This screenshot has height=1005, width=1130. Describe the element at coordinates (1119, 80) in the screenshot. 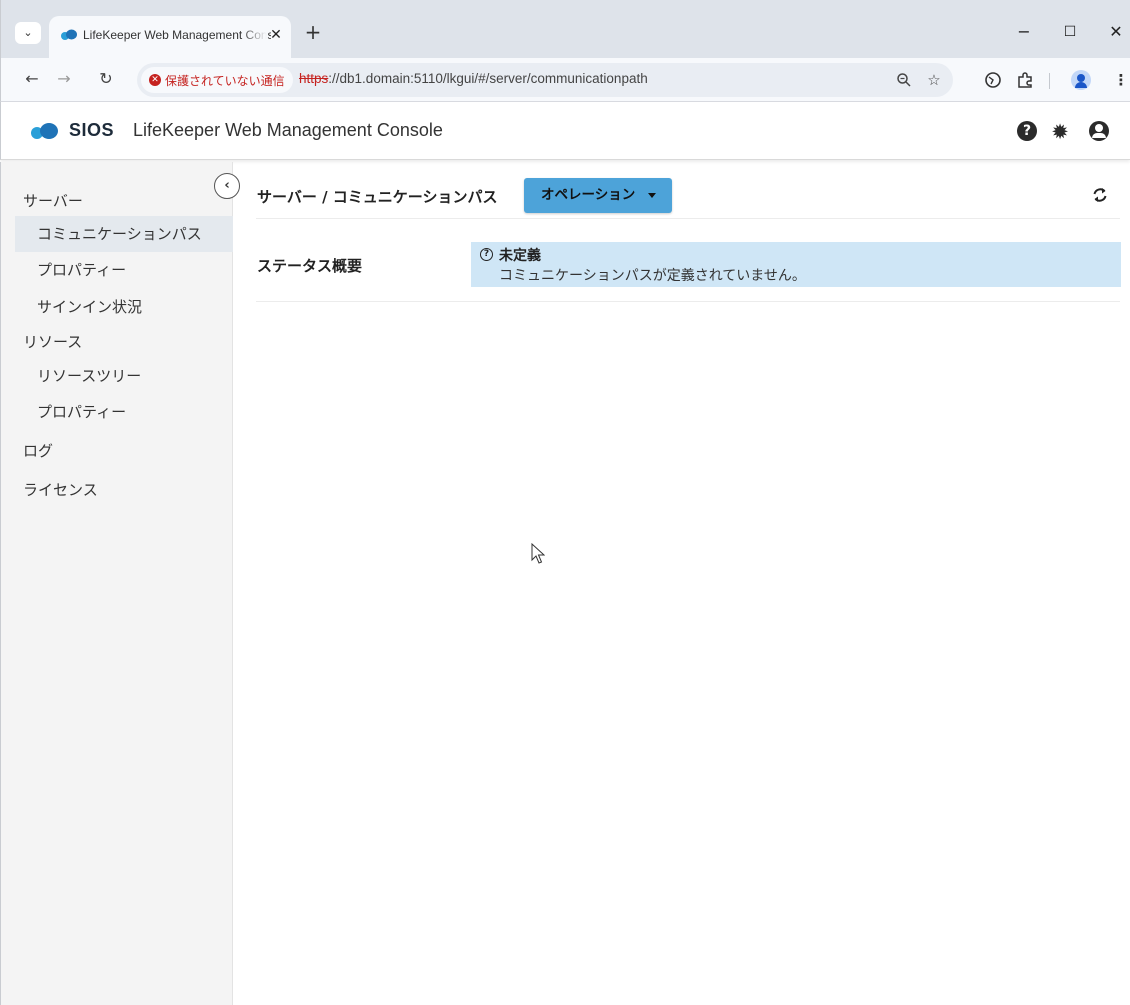

I see `kebab-menu-icon: ⋮` at that location.